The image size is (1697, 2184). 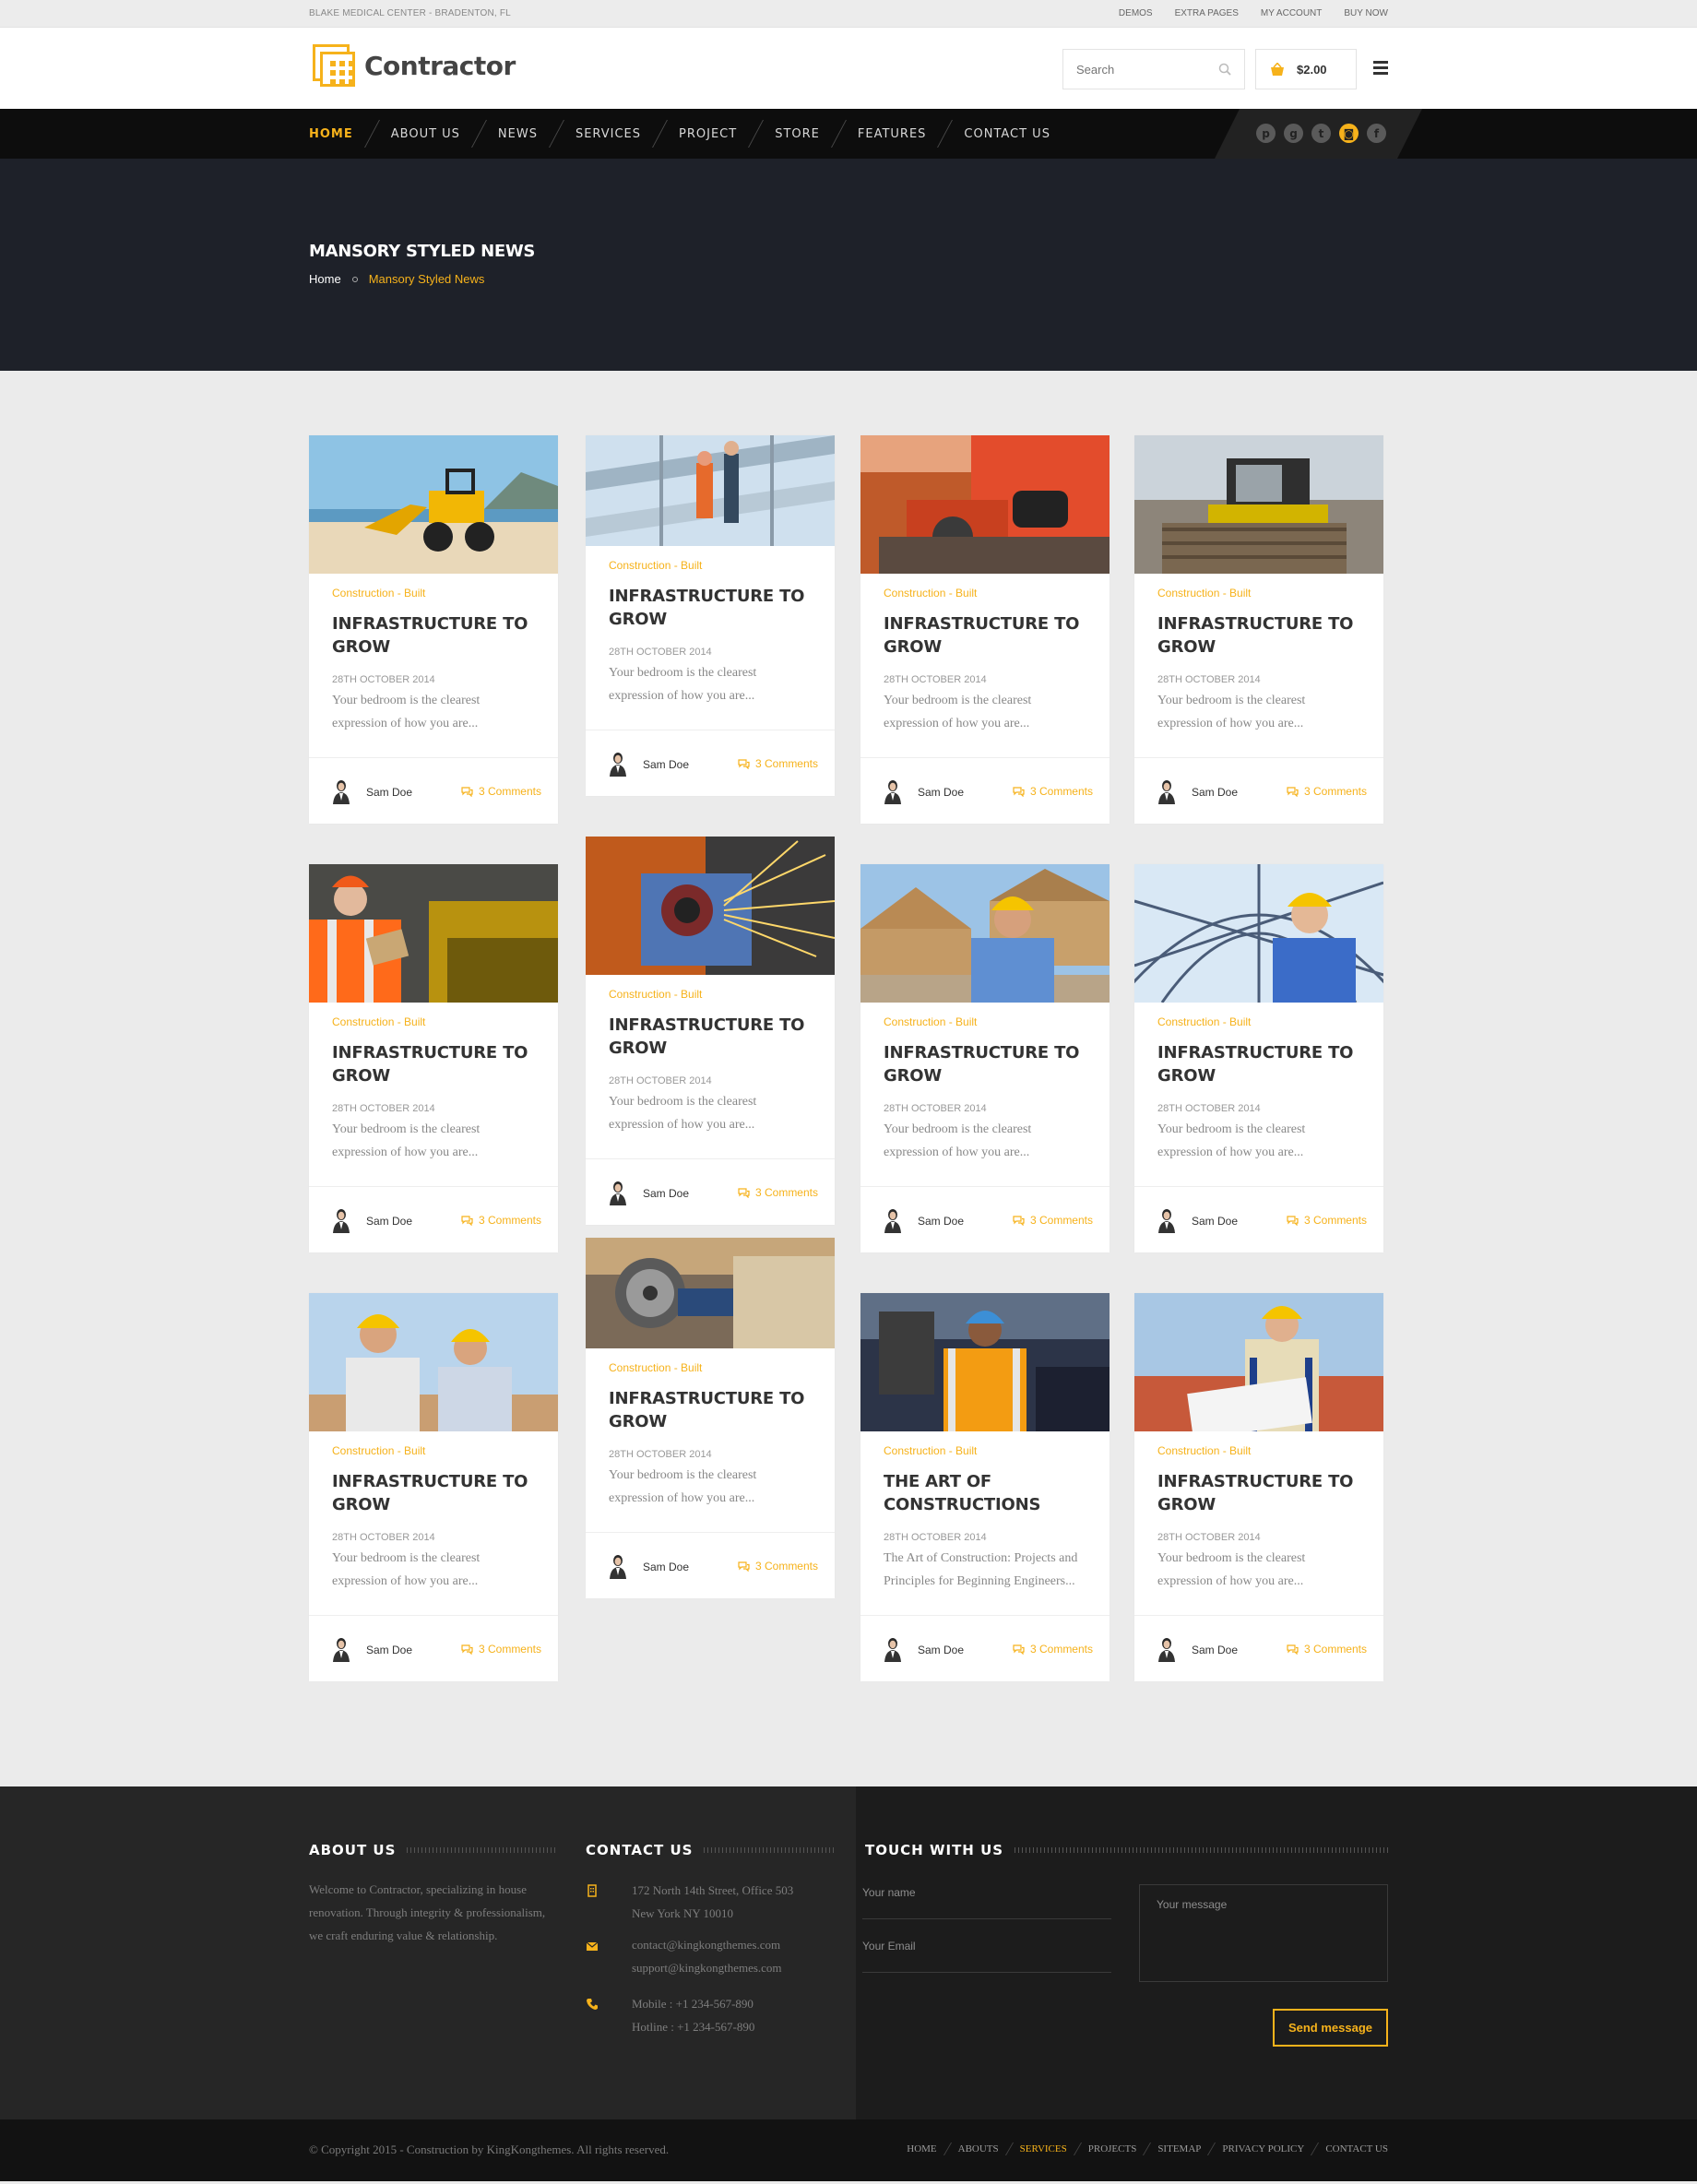 I want to click on logo: Contractor, so click(x=414, y=65).